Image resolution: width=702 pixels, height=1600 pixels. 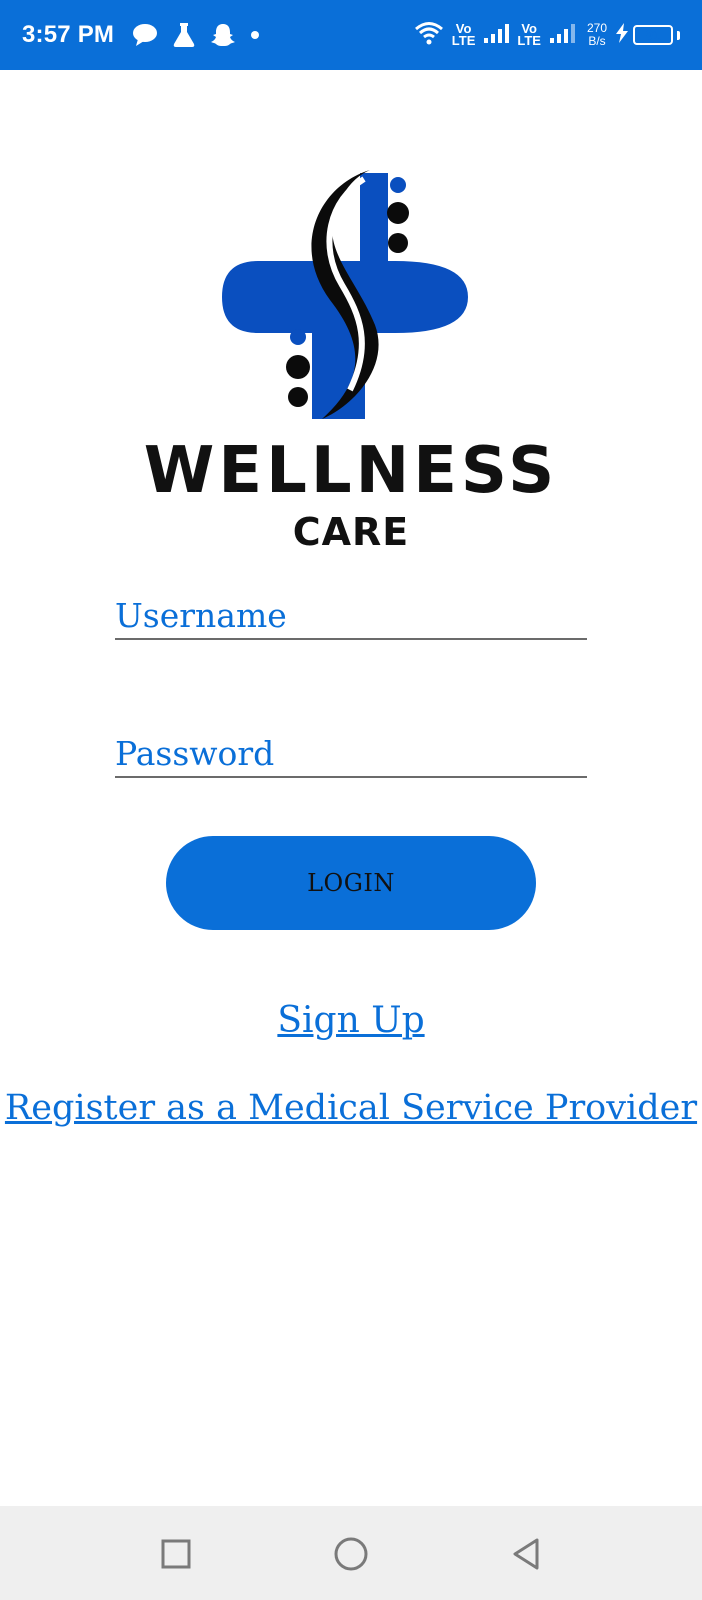 I want to click on battery-icon: 91, so click(x=653, y=35).